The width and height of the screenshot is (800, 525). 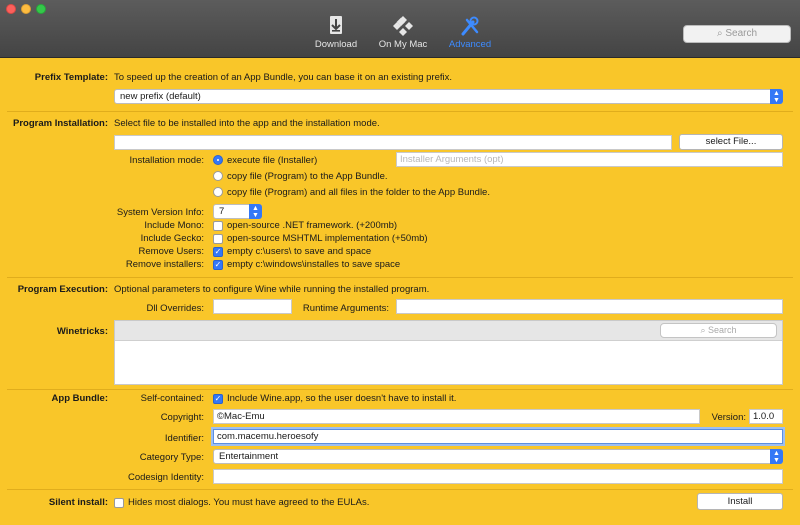 I want to click on runtime-arguments-field, so click(x=589, y=306).